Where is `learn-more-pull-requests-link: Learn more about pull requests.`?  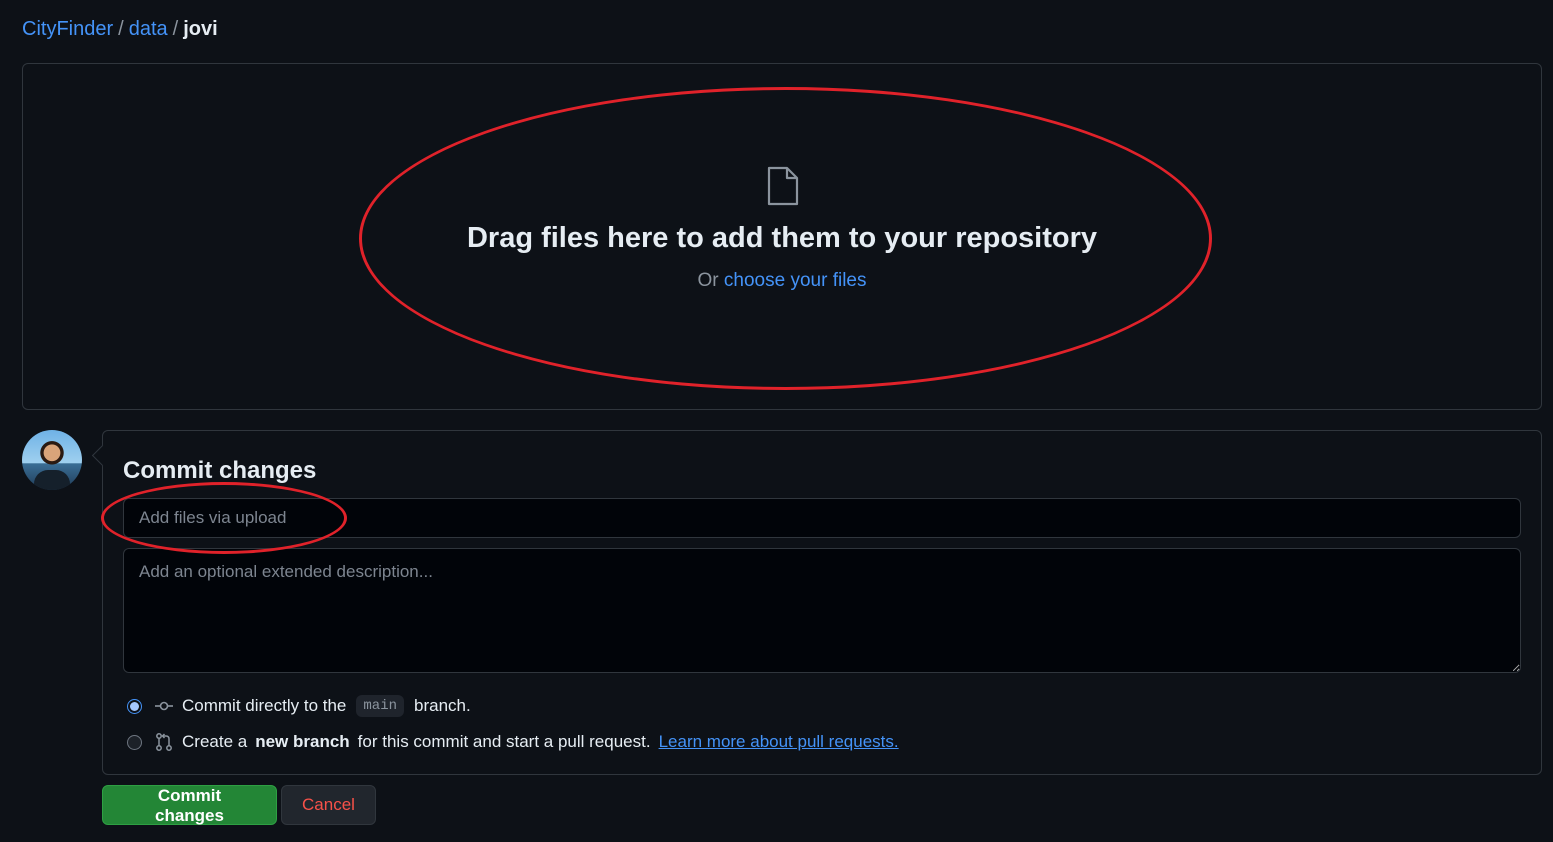 learn-more-pull-requests-link: Learn more about pull requests. is located at coordinates (779, 742).